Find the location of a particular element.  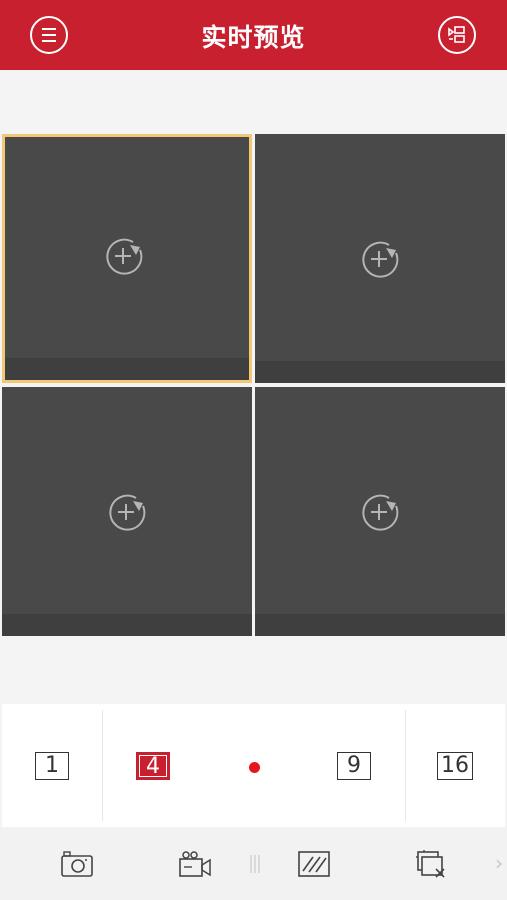

close-all-icon is located at coordinates (433, 864).